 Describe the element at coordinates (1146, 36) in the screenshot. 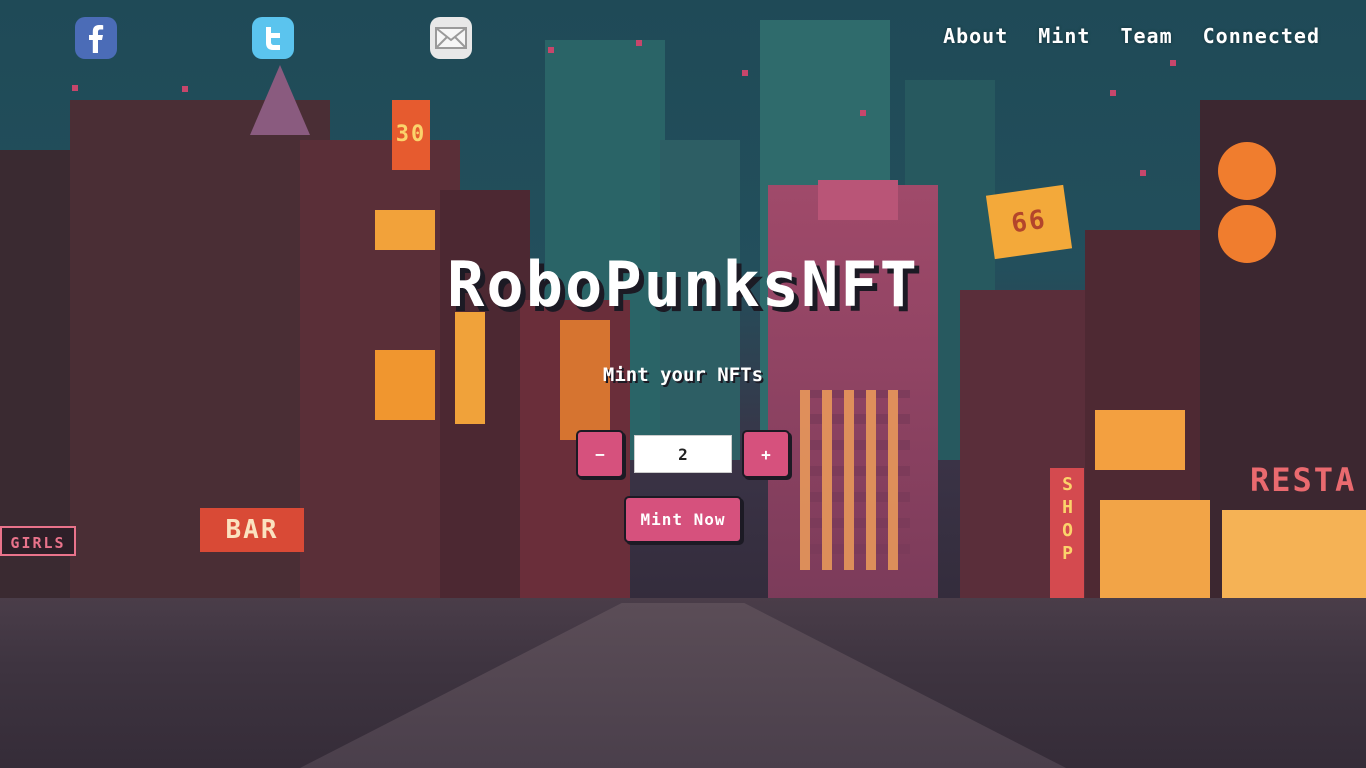

I see `nav-team: Team` at that location.